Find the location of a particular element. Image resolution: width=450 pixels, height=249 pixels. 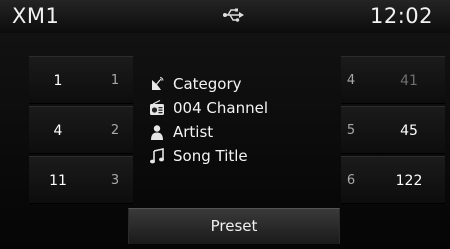

preset-number: 6 is located at coordinates (351, 180).